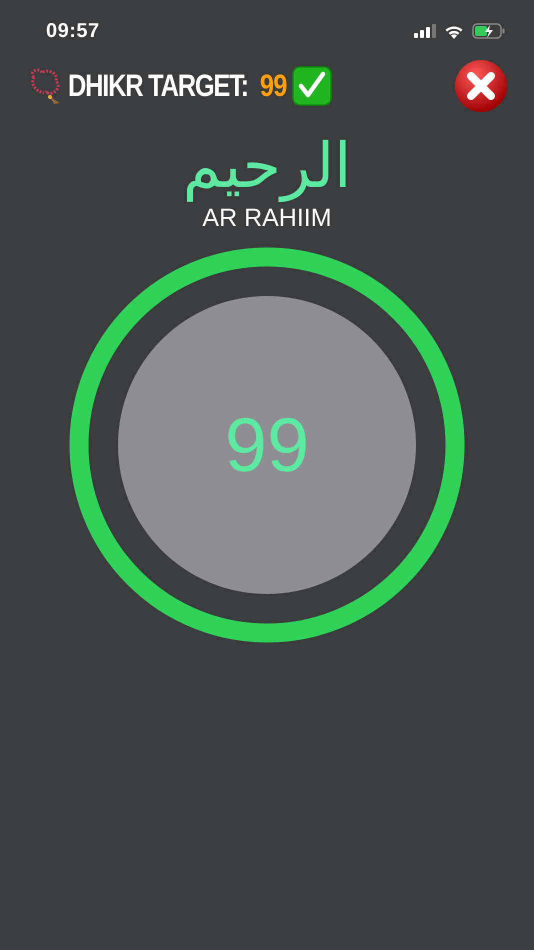 The image size is (534, 950). Describe the element at coordinates (158, 86) in the screenshot. I see `header-title: DHIKR TARGET:` at that location.